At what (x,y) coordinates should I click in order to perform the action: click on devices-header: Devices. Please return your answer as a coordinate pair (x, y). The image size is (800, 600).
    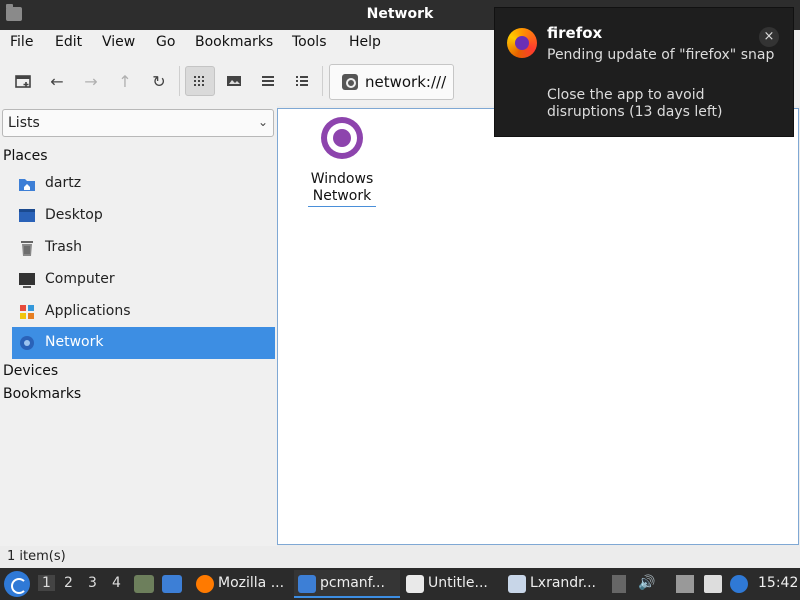
    Looking at the image, I should click on (30, 371).